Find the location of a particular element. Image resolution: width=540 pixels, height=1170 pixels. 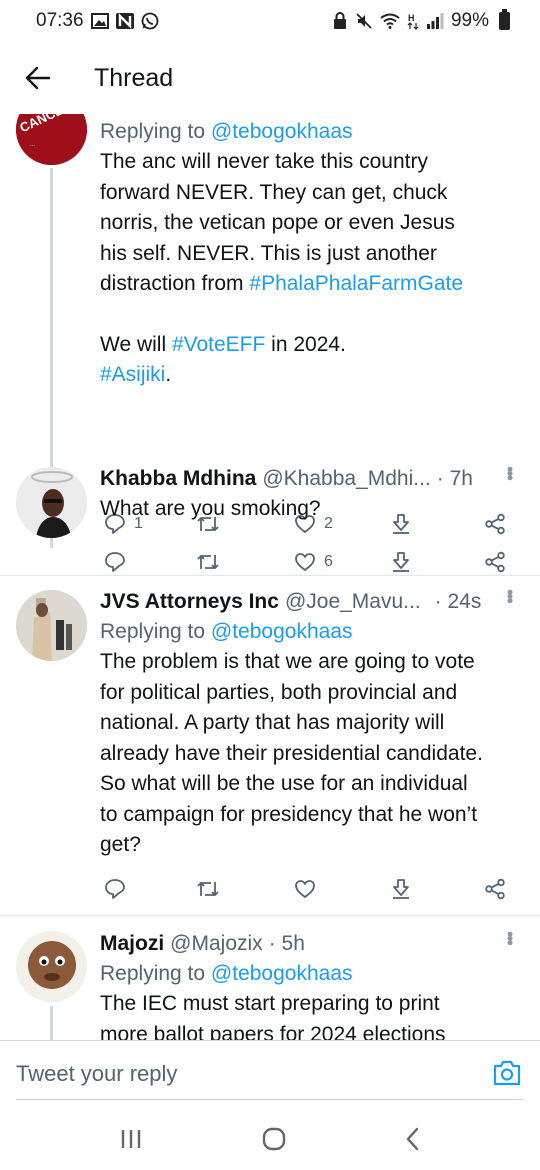

tweet-header: Majozi @Majozix · 5h is located at coordinates (310, 944).